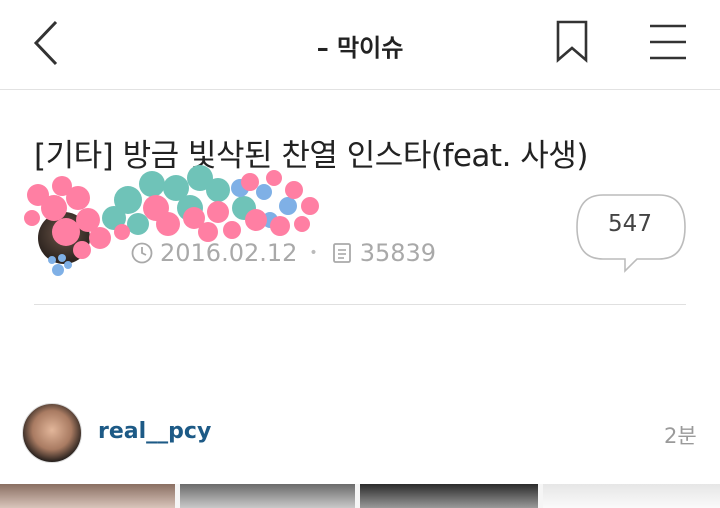 This screenshot has height=508, width=720. What do you see at coordinates (630, 224) in the screenshot?
I see `comment-count: 547` at bounding box center [630, 224].